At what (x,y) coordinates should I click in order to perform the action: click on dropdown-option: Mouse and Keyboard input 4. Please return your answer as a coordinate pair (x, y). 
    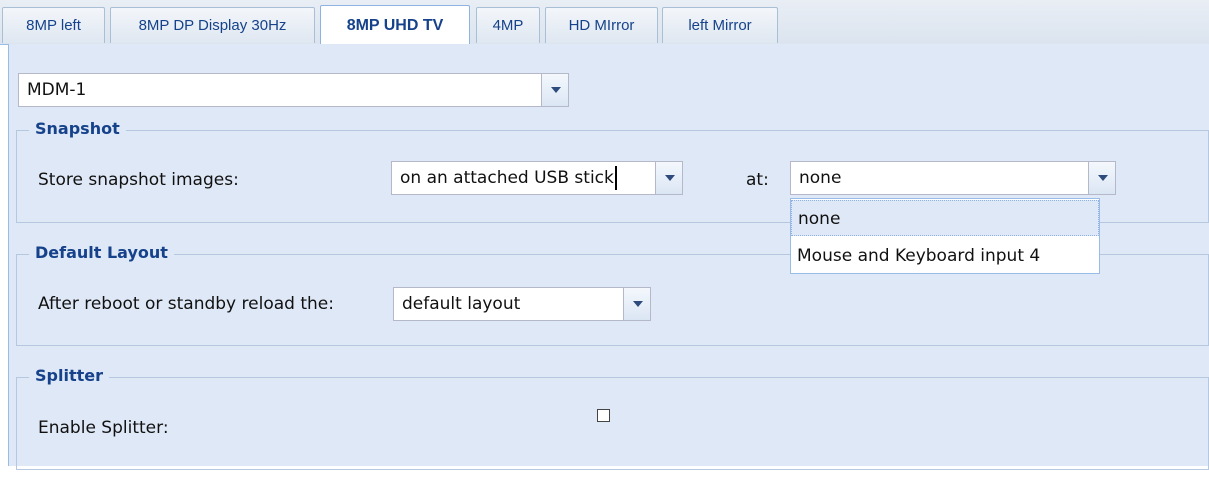
    Looking at the image, I should click on (945, 256).